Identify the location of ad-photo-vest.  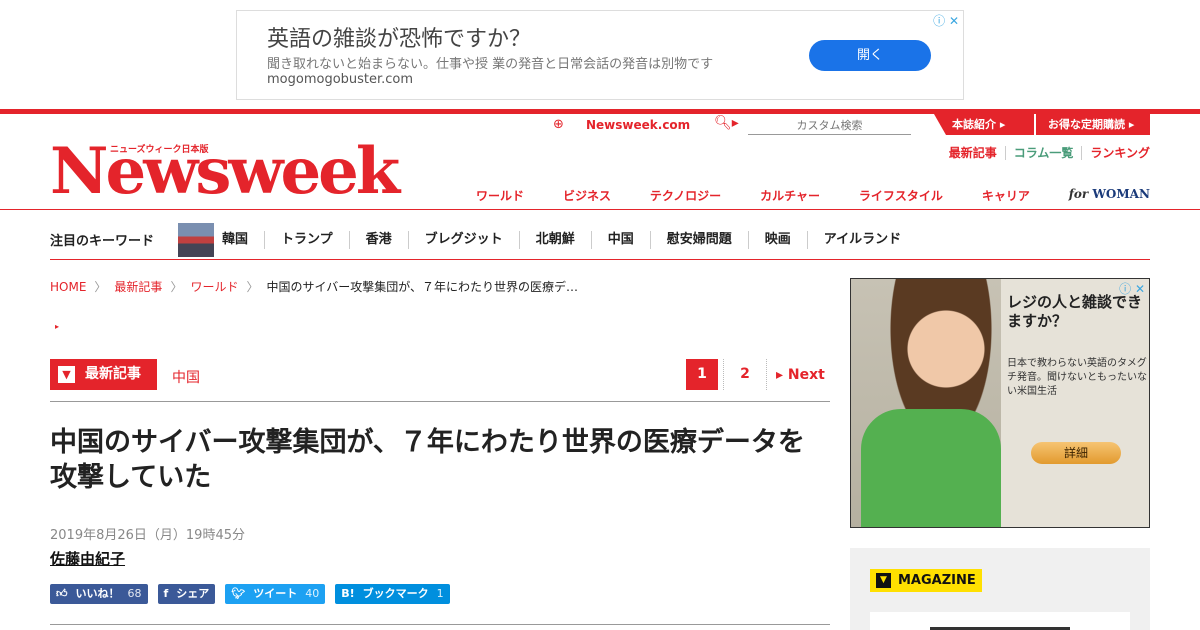
(931, 468).